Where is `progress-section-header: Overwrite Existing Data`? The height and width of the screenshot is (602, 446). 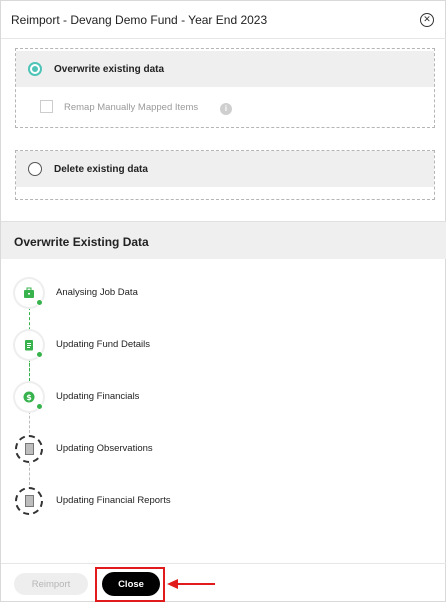 progress-section-header: Overwrite Existing Data is located at coordinates (223, 240).